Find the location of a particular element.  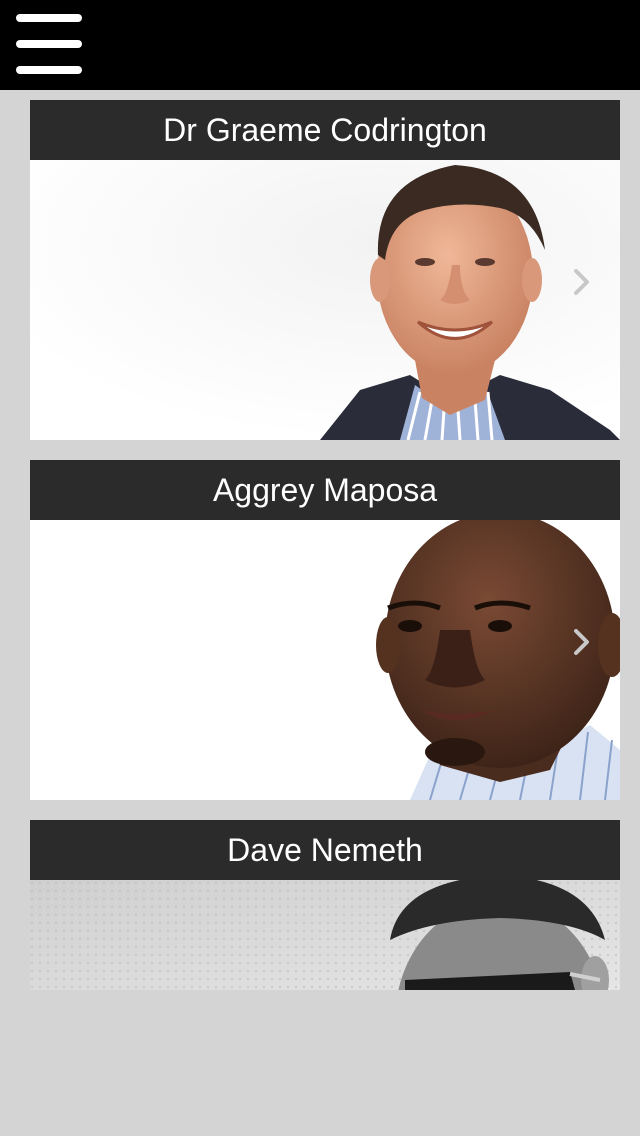

hamburger-menu-icon is located at coordinates (49, 44).